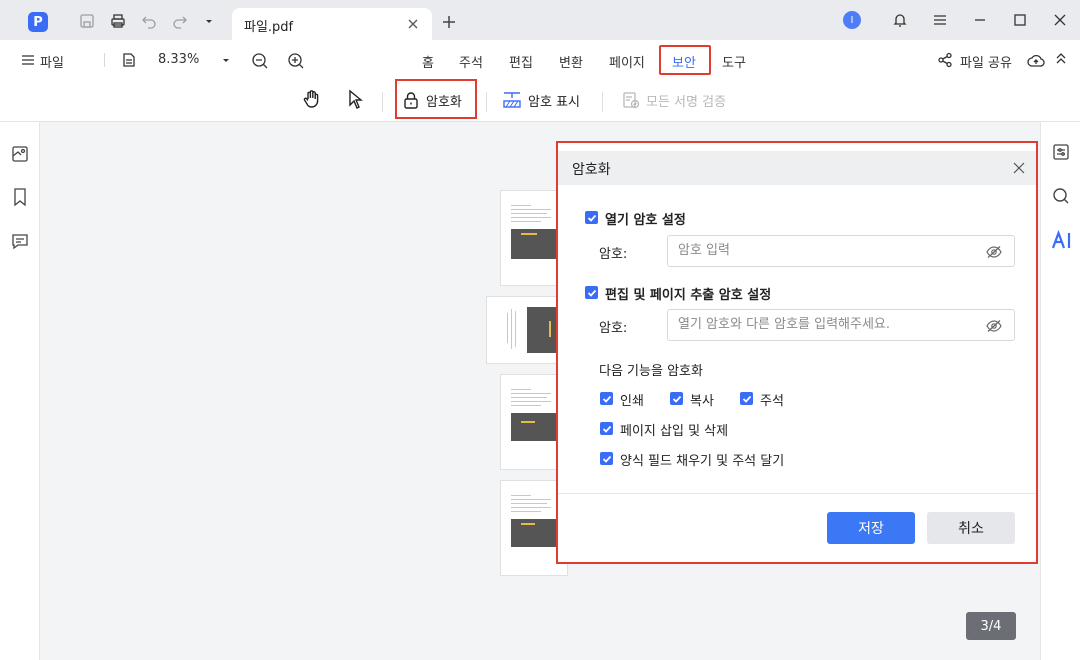 Image resolution: width=1080 pixels, height=660 pixels. I want to click on close-icon, so click(1019, 168).